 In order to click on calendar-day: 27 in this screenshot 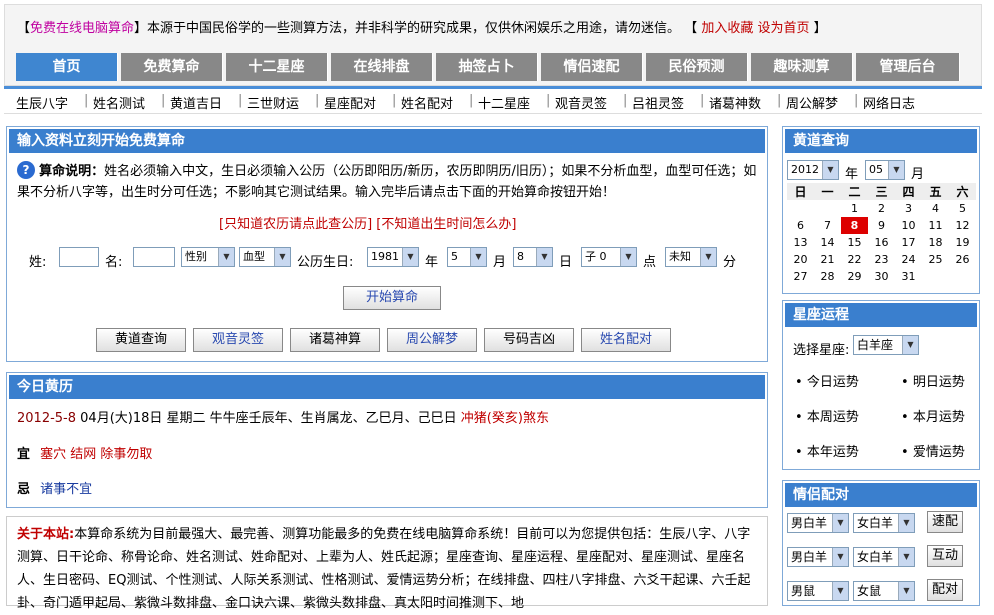, I will do `click(800, 276)`.